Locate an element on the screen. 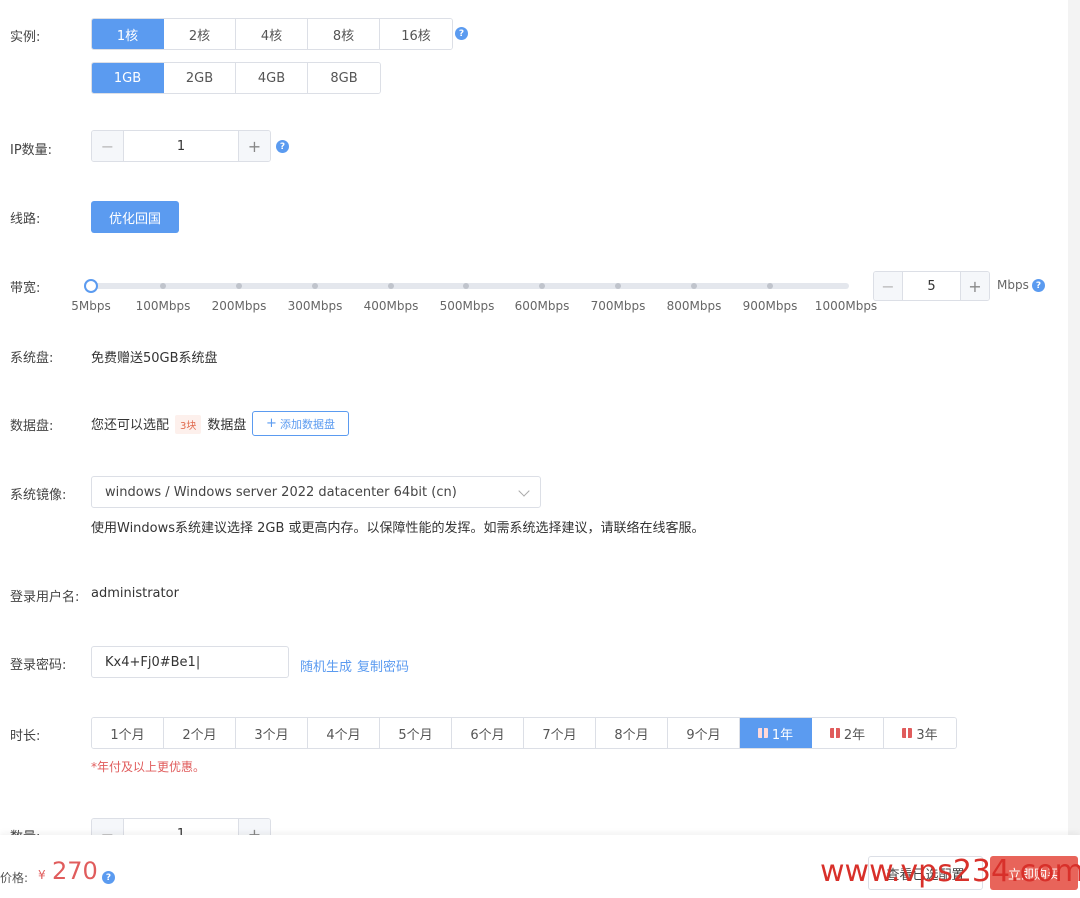 This screenshot has width=1080, height=898. cpu-selector: 1核 2核 4核 8核 16核 is located at coordinates (272, 34).